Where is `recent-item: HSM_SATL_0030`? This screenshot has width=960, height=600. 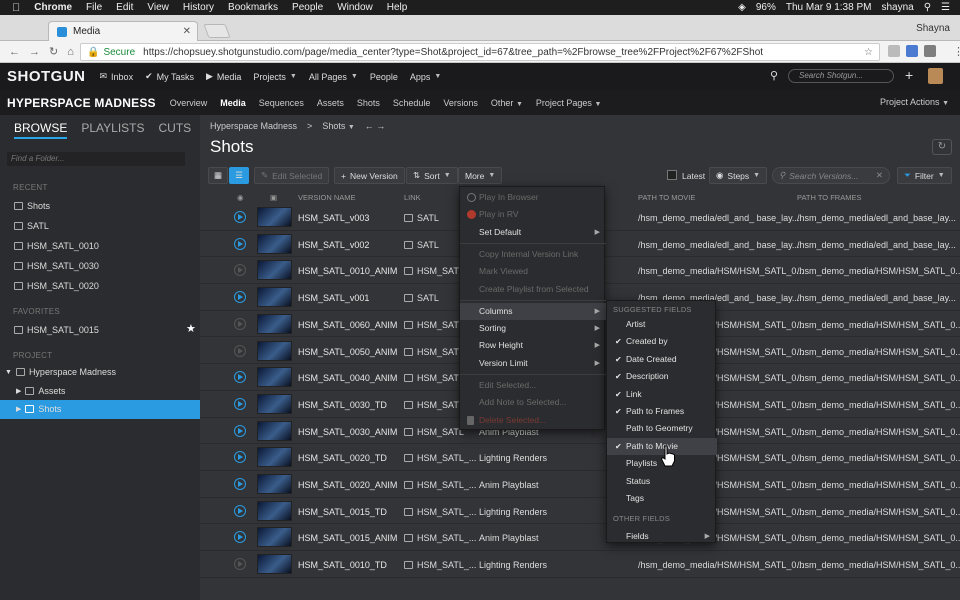 recent-item: HSM_SATL_0030 is located at coordinates (56, 266).